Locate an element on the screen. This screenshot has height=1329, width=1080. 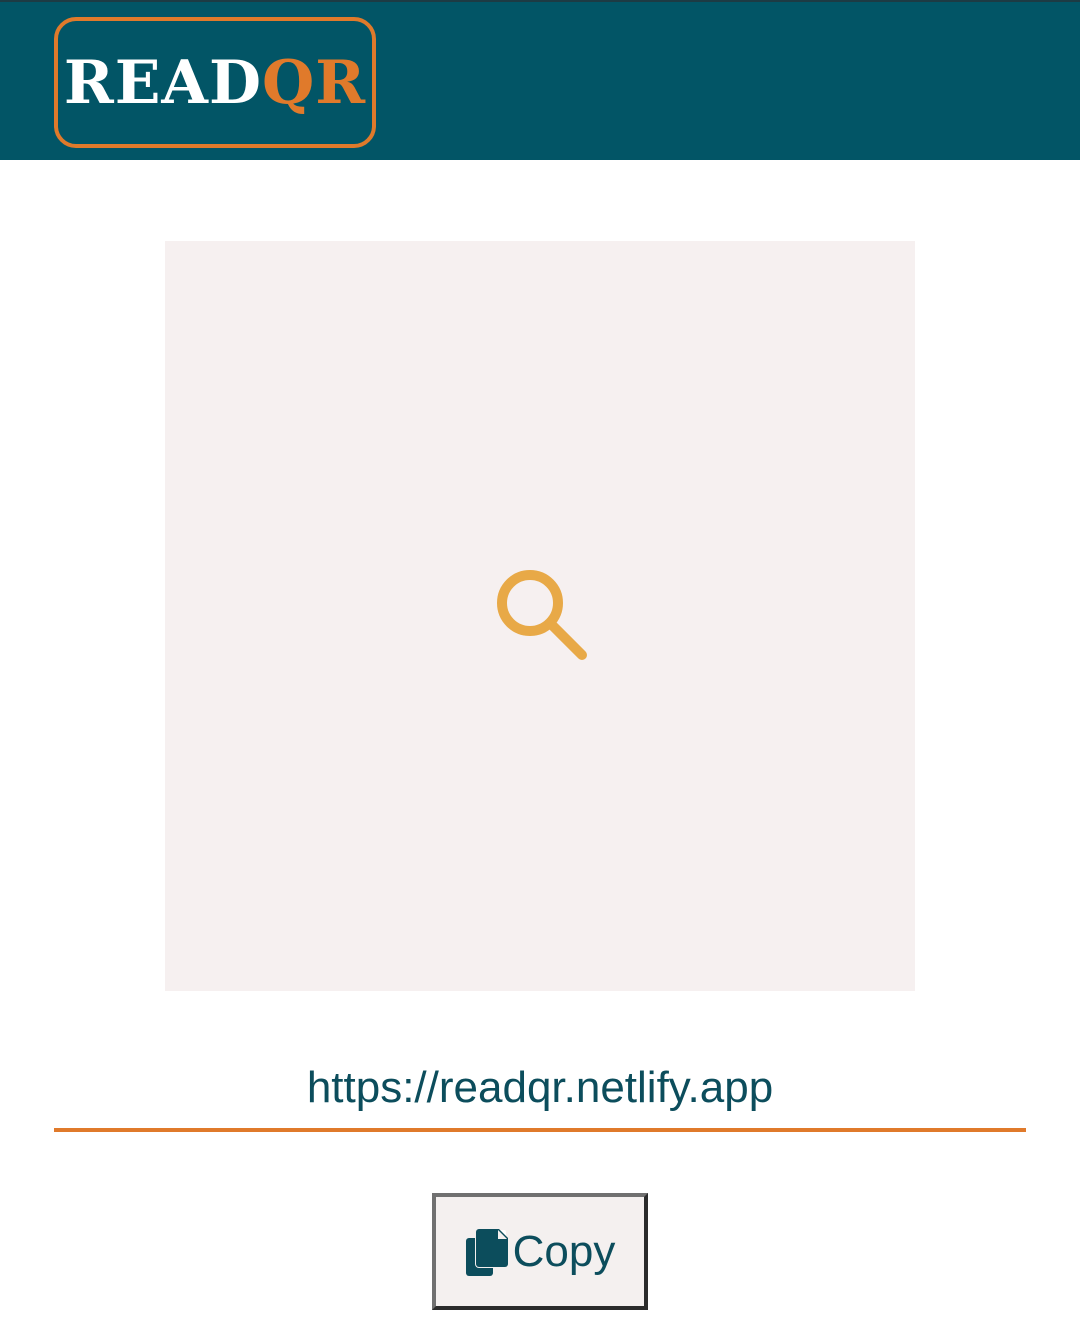
logo-text-read: READ is located at coordinates (163, 82).